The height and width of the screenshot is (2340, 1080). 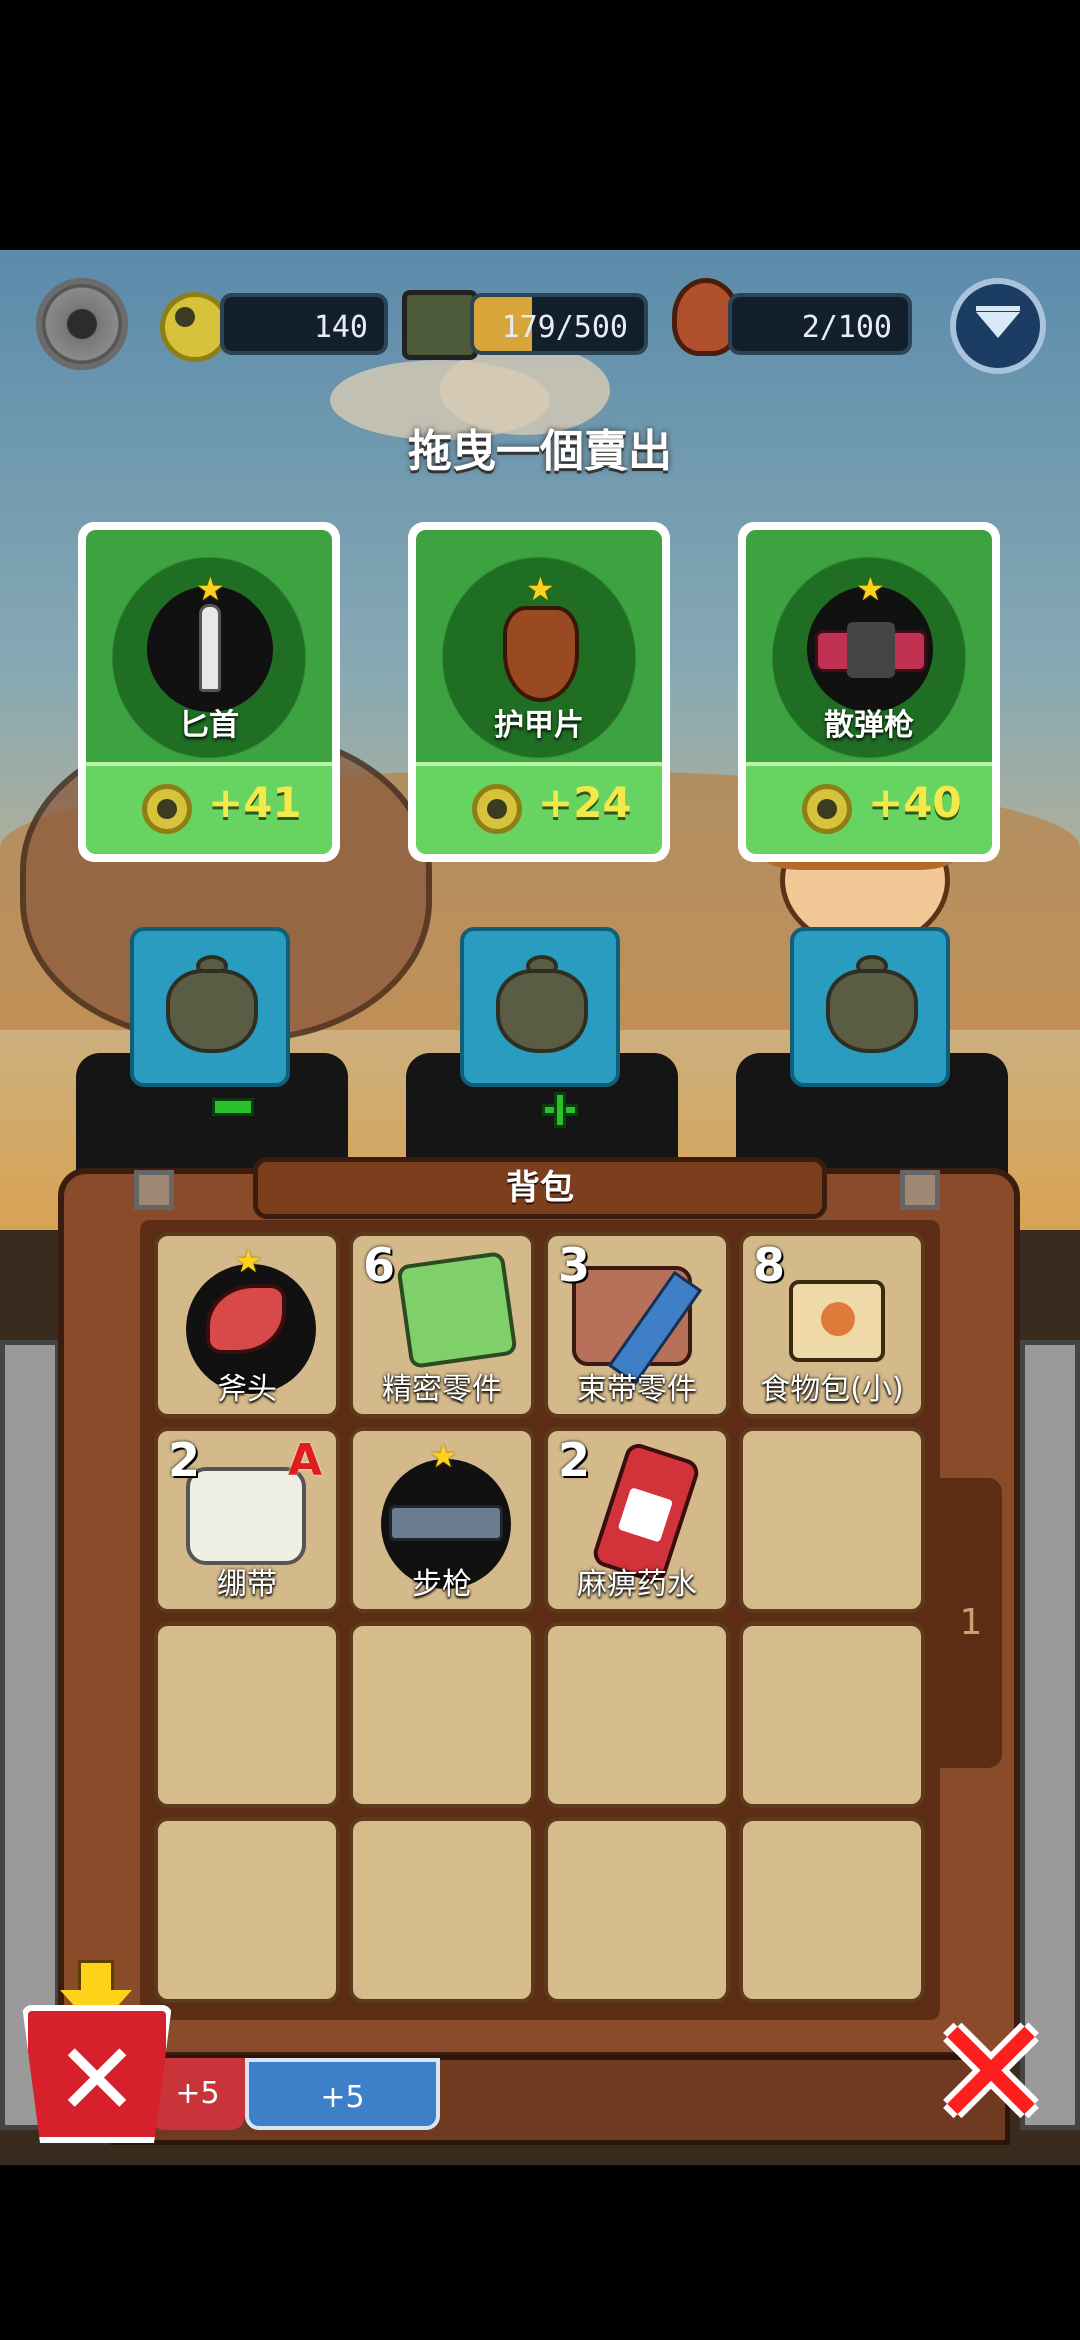 What do you see at coordinates (82, 324) in the screenshot?
I see `settings-gear-icon` at bounding box center [82, 324].